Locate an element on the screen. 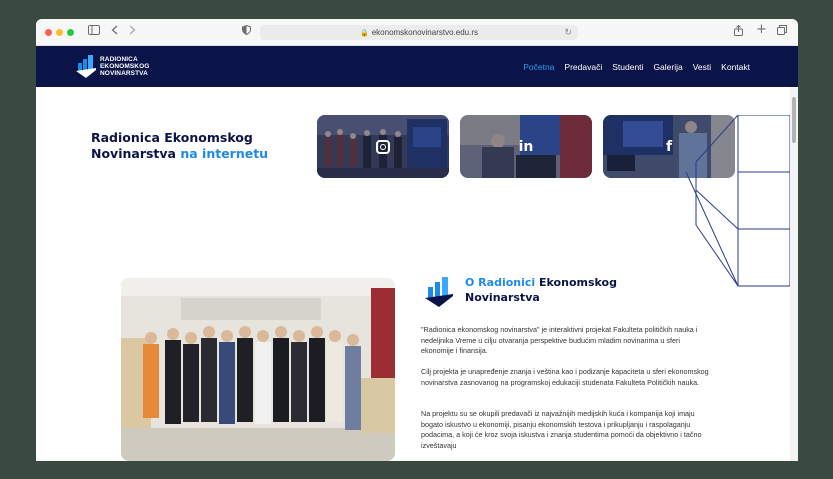  linkedin-icon: in is located at coordinates (526, 146).